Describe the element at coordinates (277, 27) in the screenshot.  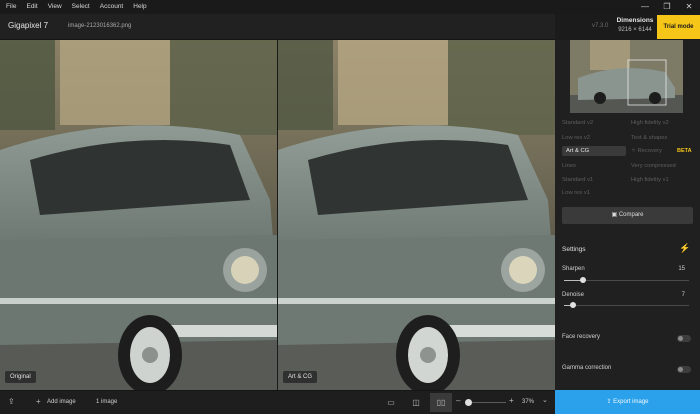
I see `title-bar: Gigapixel 7 image-2123016362.png` at that location.